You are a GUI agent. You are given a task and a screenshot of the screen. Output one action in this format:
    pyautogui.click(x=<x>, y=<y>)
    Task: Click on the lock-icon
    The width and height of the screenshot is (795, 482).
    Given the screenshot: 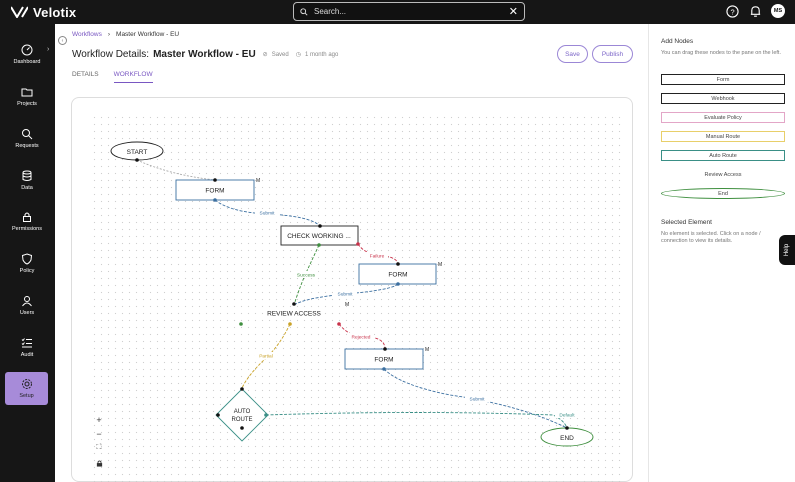 What is the action you would take?
    pyautogui.click(x=99, y=463)
    